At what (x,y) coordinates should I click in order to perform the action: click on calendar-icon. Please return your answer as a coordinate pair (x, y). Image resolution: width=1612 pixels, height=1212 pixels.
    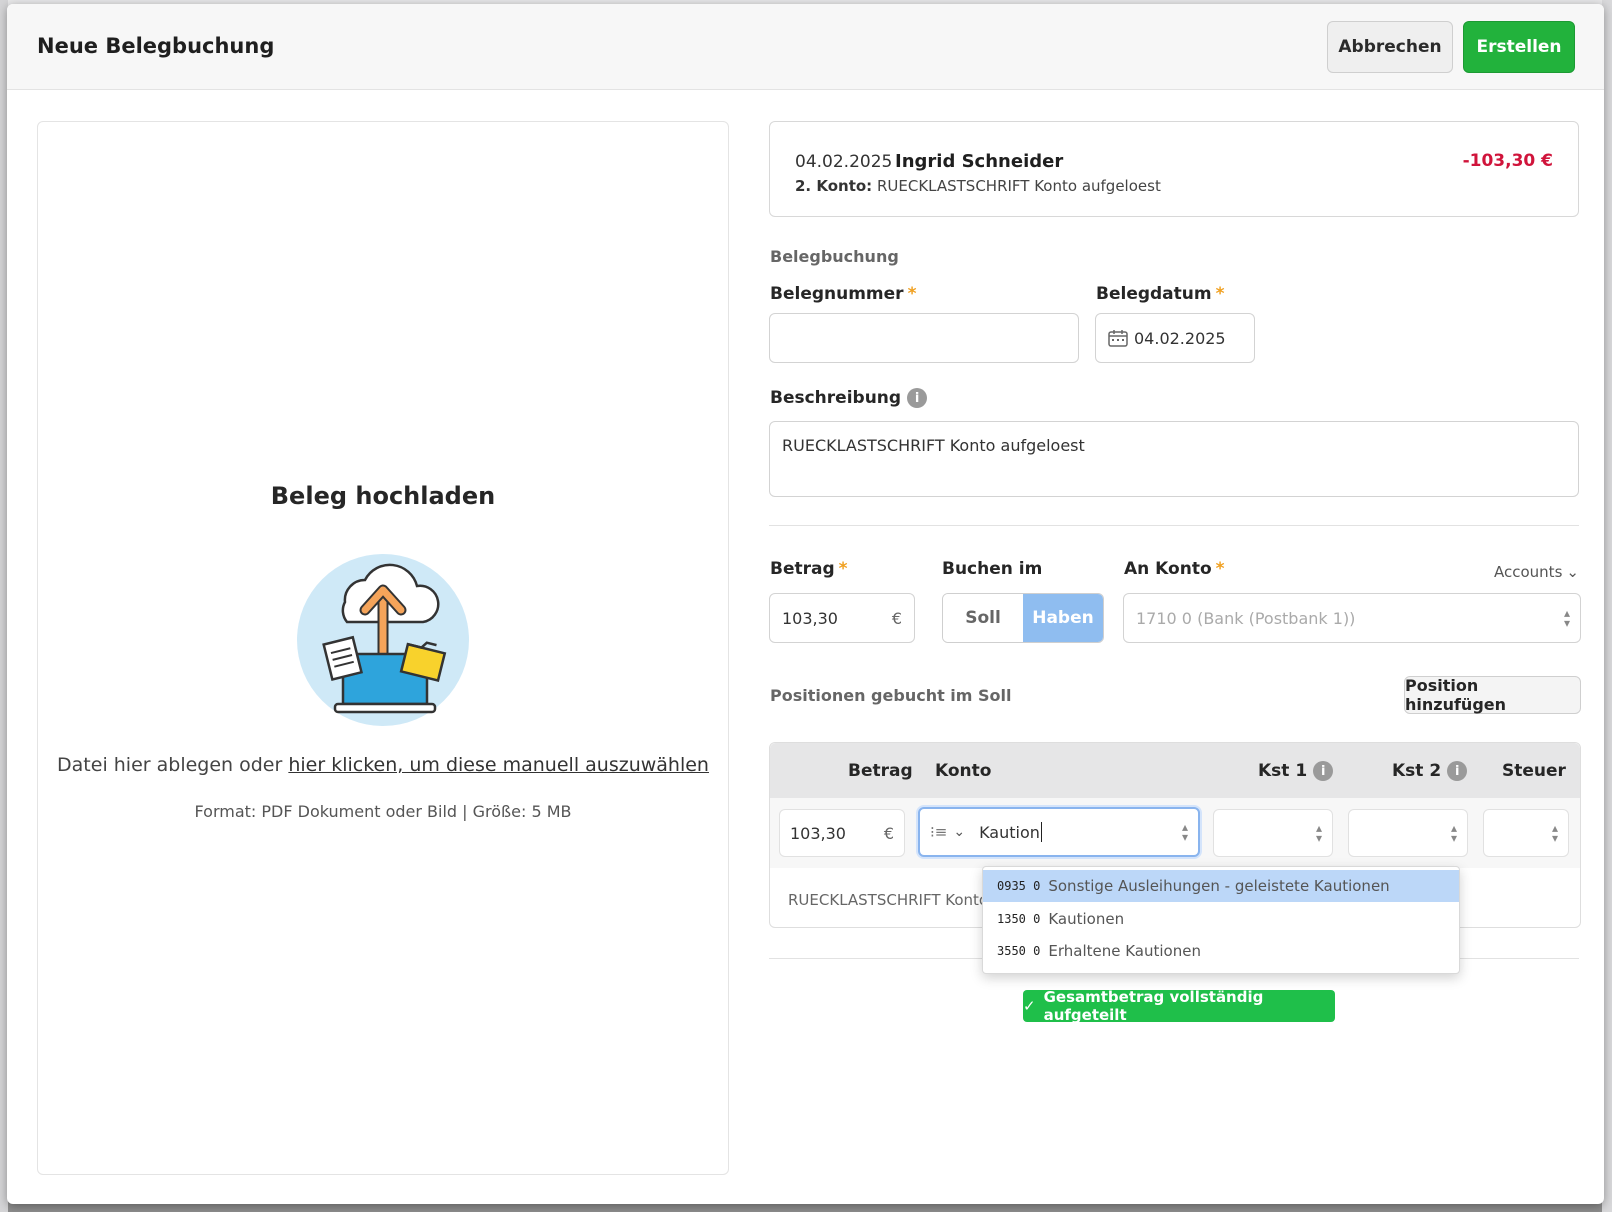
    Looking at the image, I should click on (1118, 338).